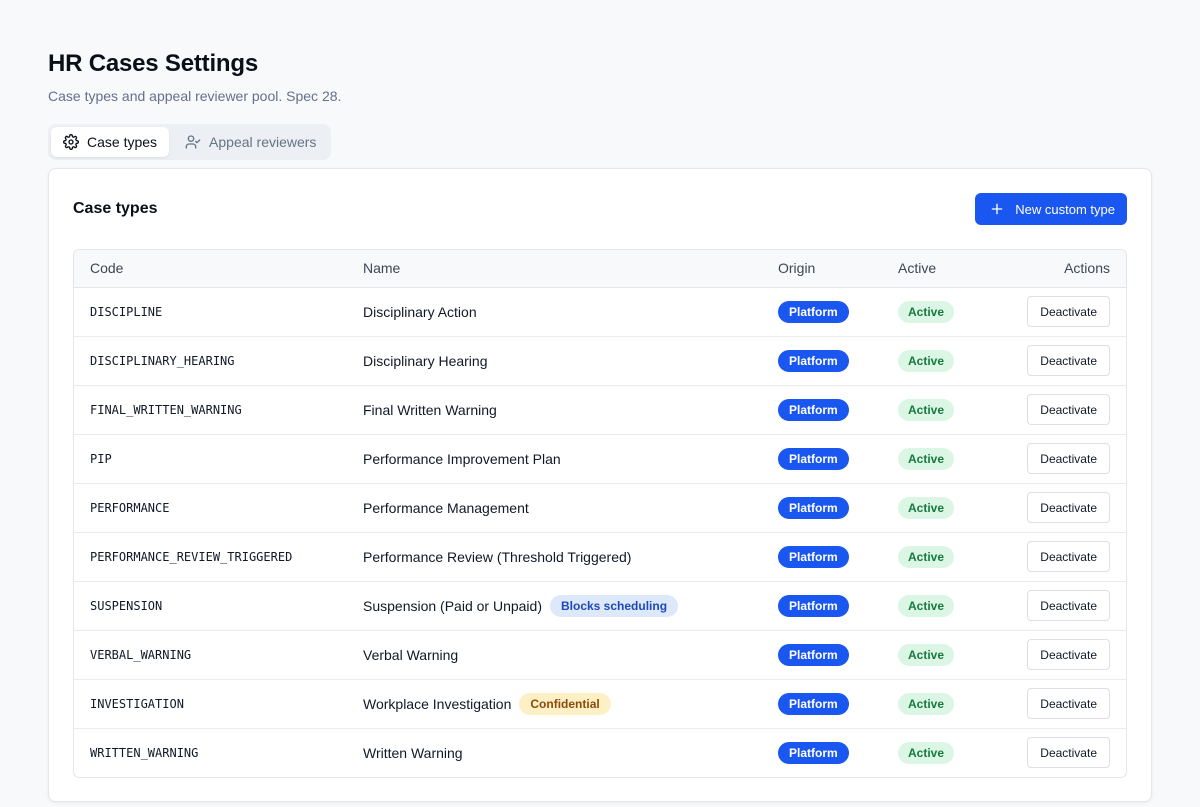 This screenshot has height=807, width=1200. I want to click on case-type-code: PERFORMANCE, so click(130, 507).